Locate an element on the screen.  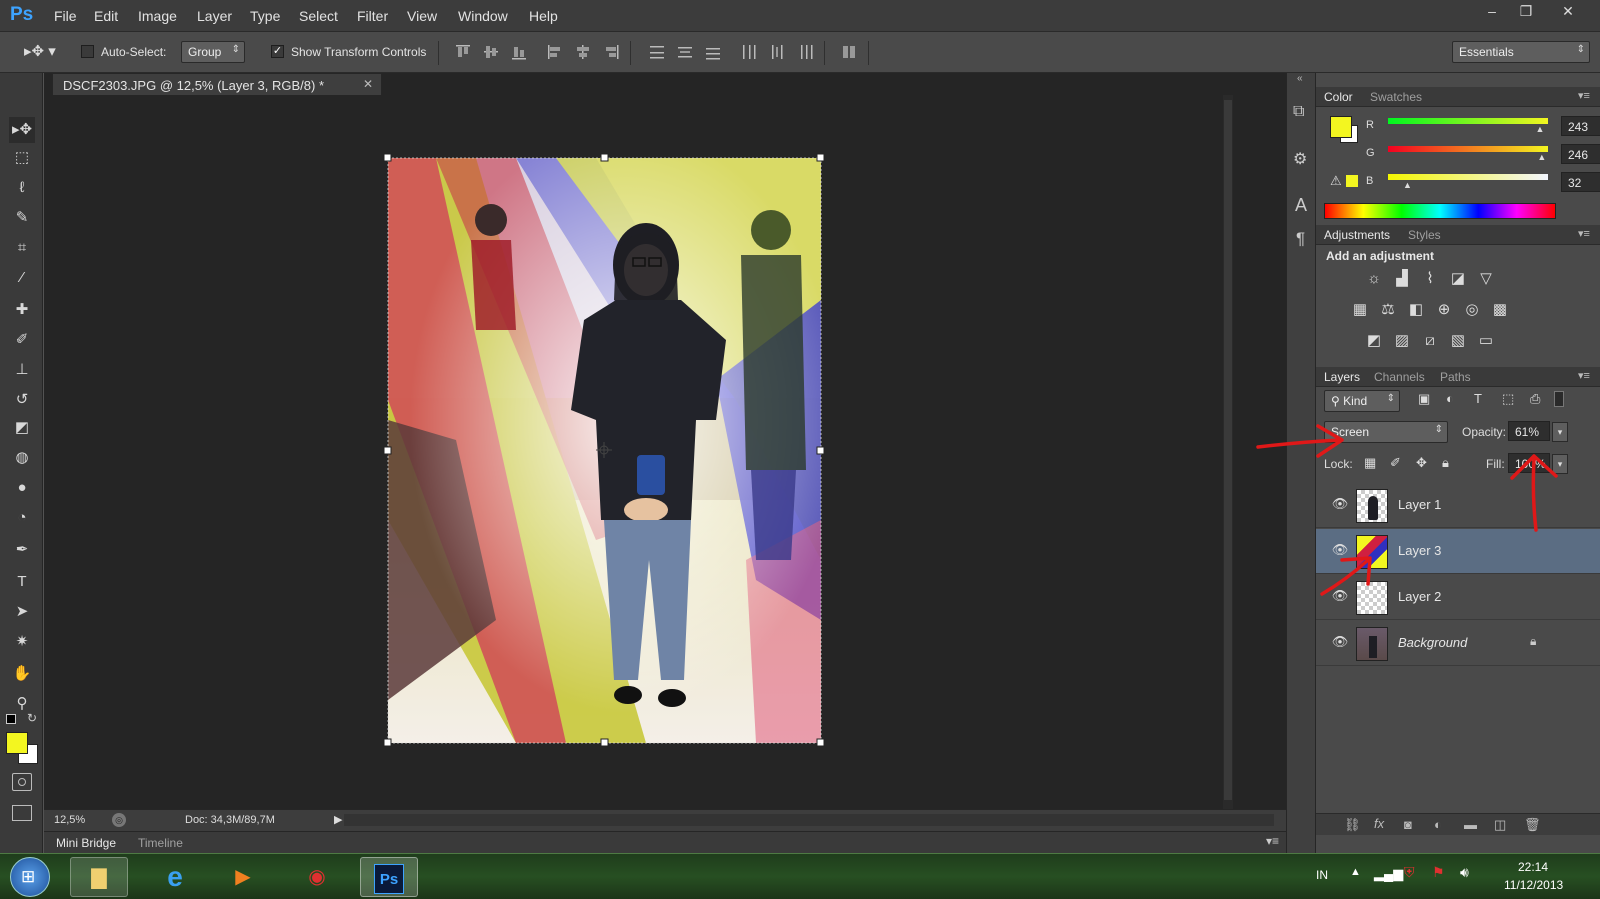
app-taskbar-button: ◉ is located at coordinates (317, 877).